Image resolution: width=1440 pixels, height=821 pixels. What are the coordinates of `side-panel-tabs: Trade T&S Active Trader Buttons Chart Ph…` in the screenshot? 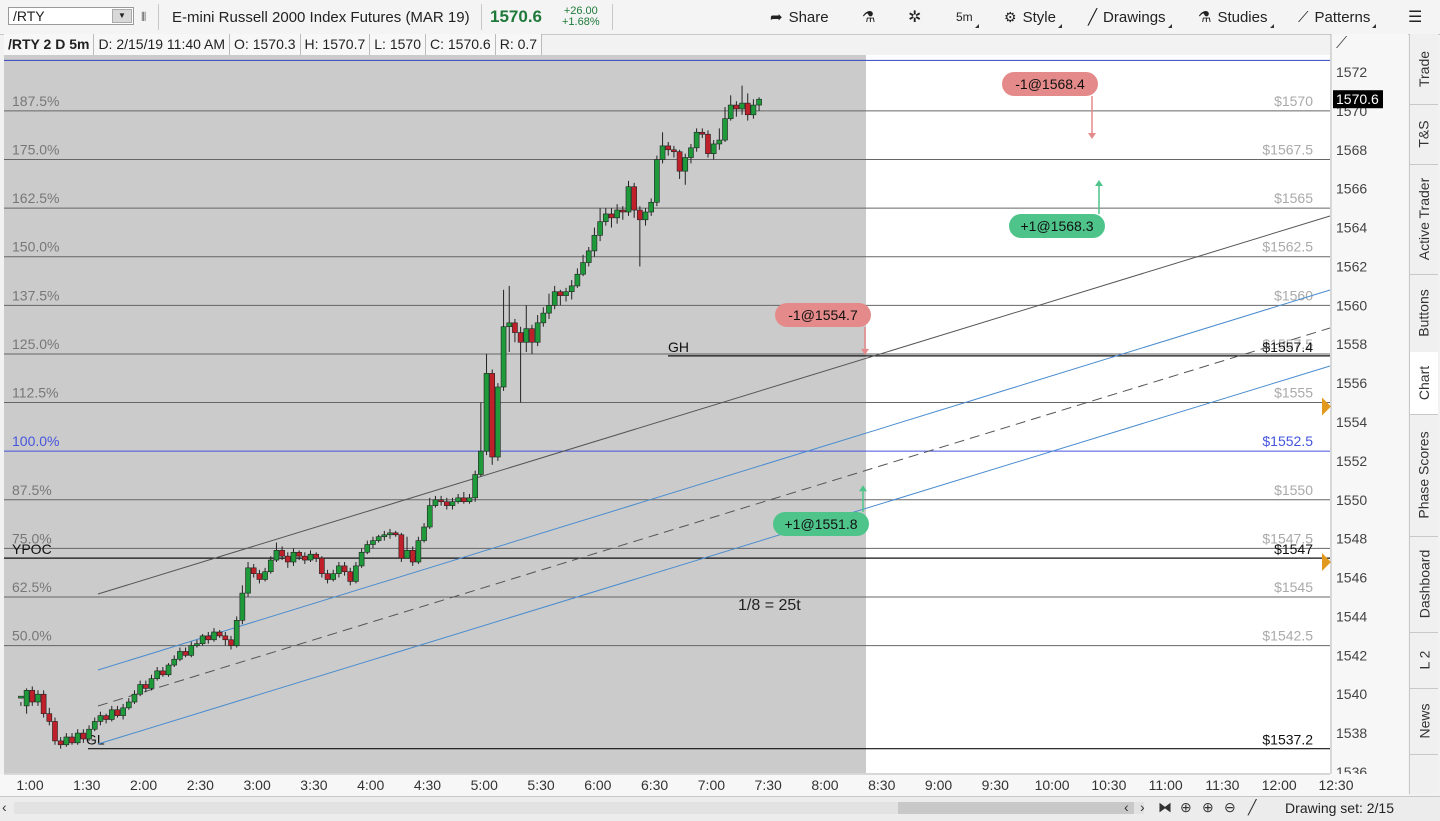 It's located at (1423, 414).